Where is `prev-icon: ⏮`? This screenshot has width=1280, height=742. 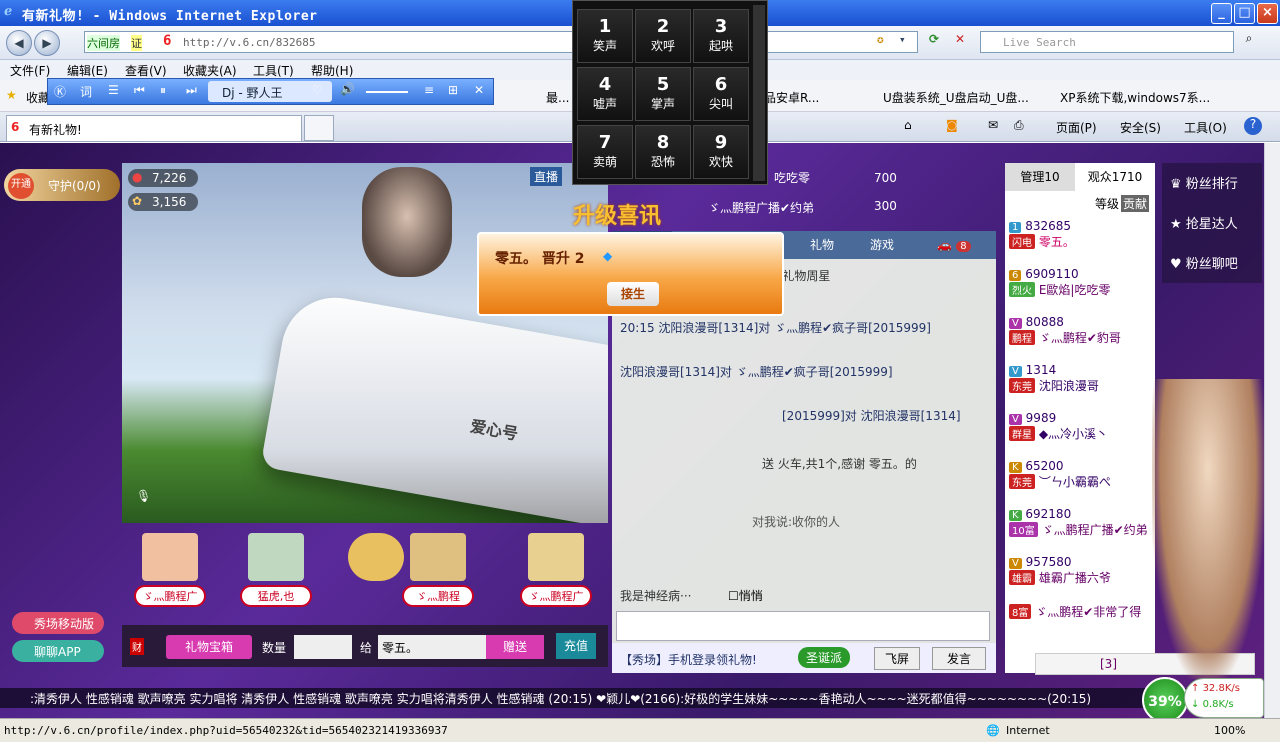
prev-icon: ⏮ is located at coordinates (139, 90).